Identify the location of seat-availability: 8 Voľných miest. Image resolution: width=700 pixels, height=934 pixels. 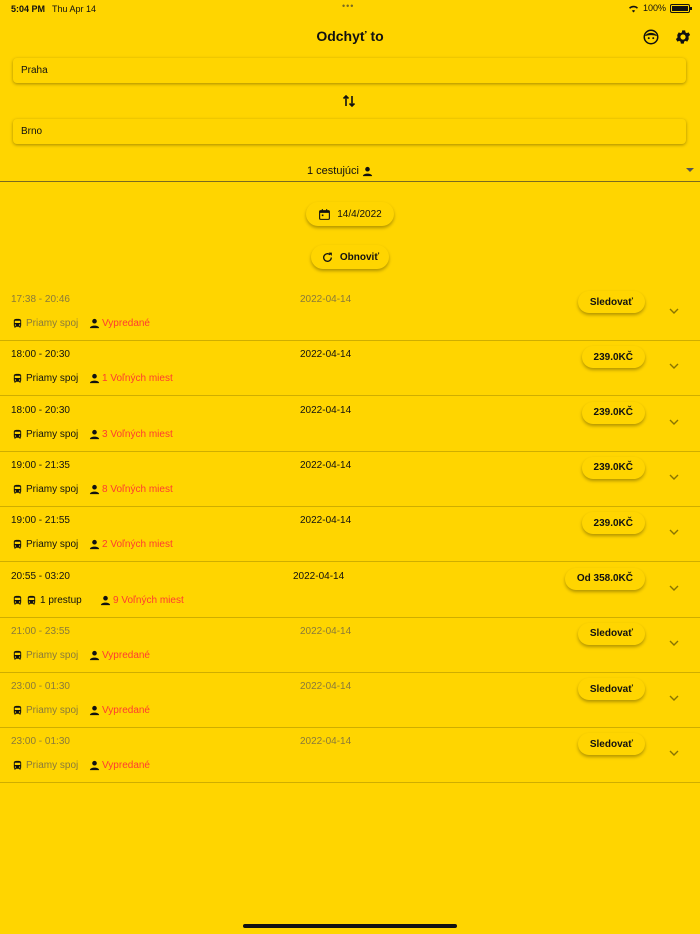
(131, 489).